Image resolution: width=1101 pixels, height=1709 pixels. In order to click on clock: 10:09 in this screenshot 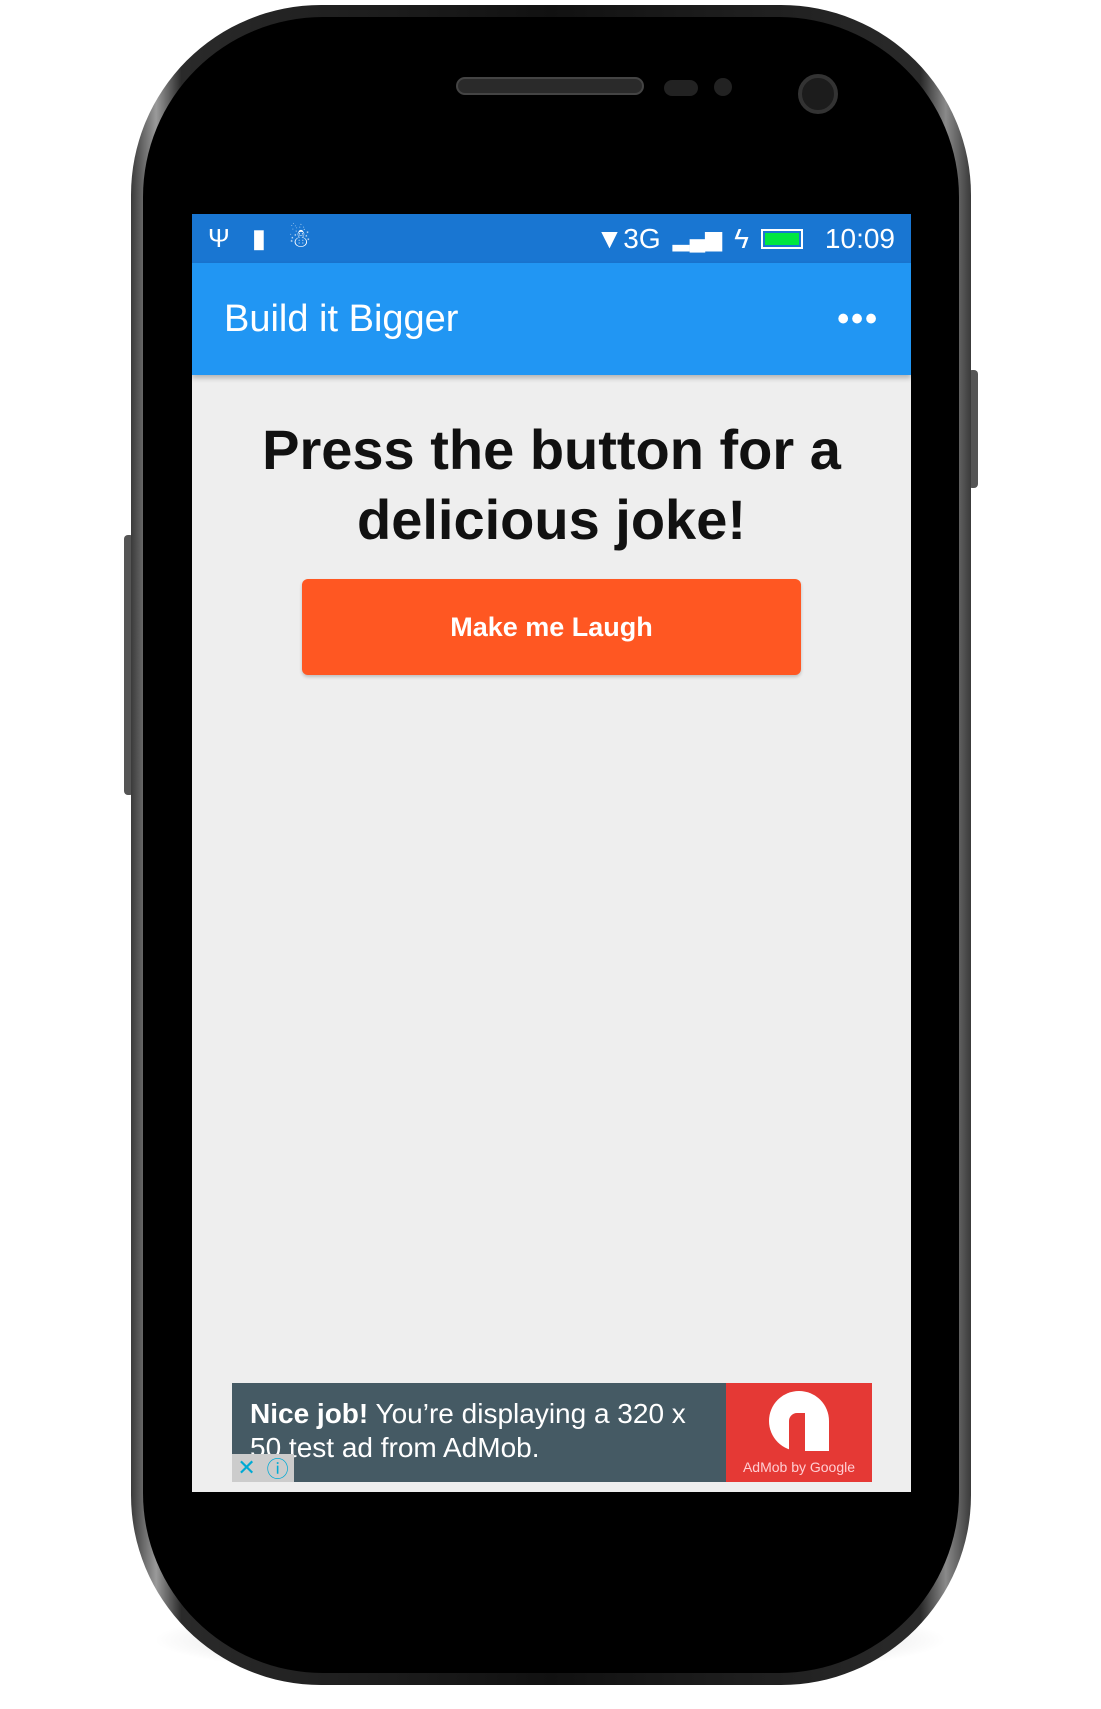, I will do `click(859, 238)`.